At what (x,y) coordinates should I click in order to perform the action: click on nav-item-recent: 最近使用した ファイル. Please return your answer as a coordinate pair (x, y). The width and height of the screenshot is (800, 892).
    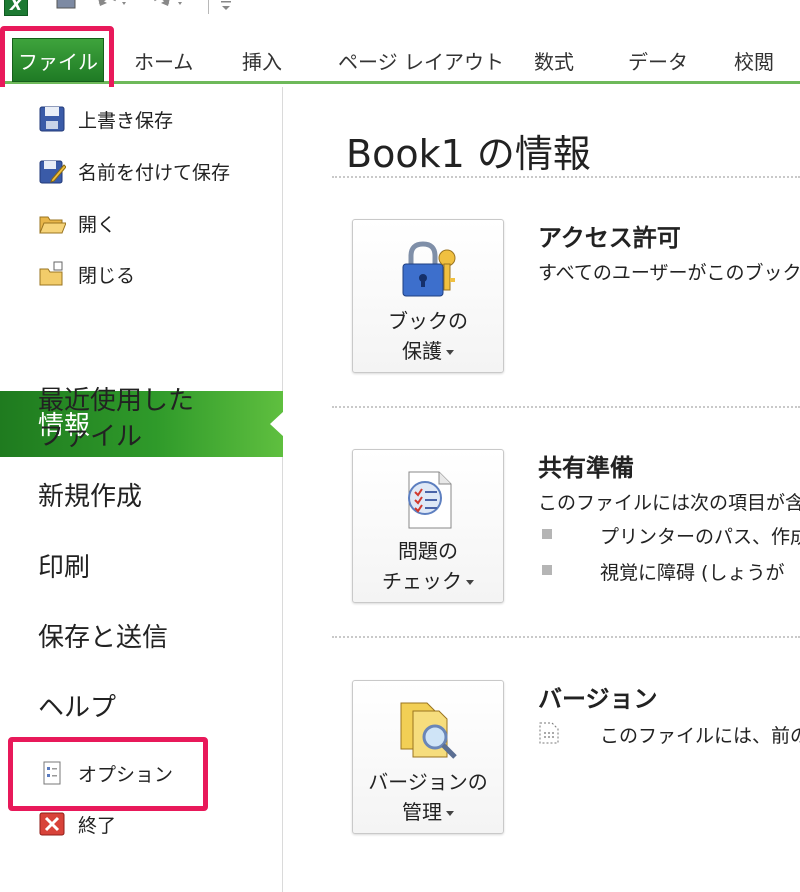
    Looking at the image, I should click on (116, 419).